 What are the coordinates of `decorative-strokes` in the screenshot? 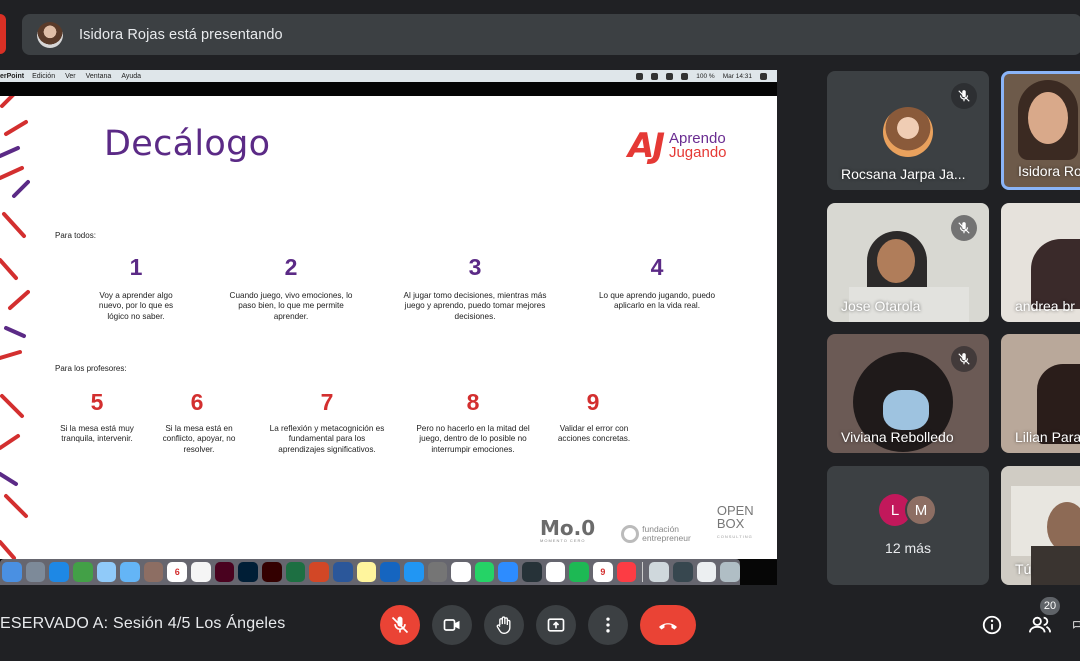 It's located at (15, 327).